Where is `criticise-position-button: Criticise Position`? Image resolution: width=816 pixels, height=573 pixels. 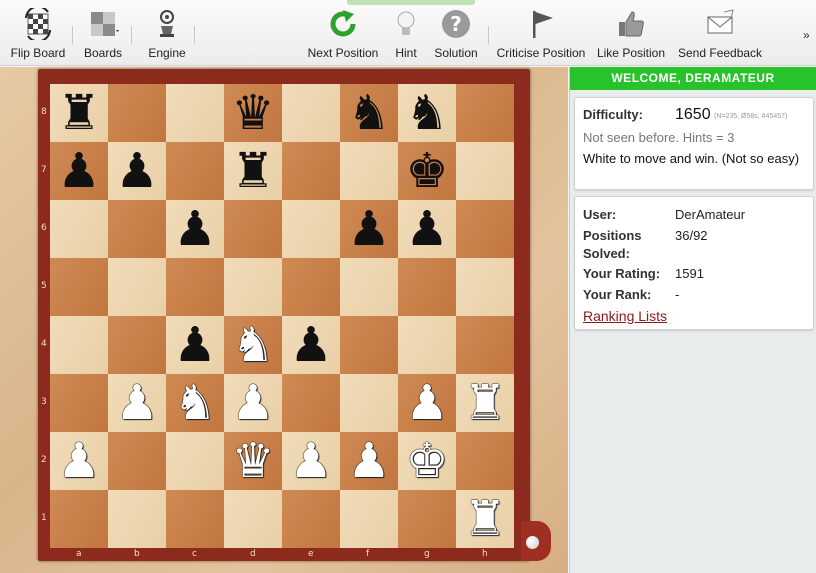
criticise-position-button: Criticise Position is located at coordinates (541, 33).